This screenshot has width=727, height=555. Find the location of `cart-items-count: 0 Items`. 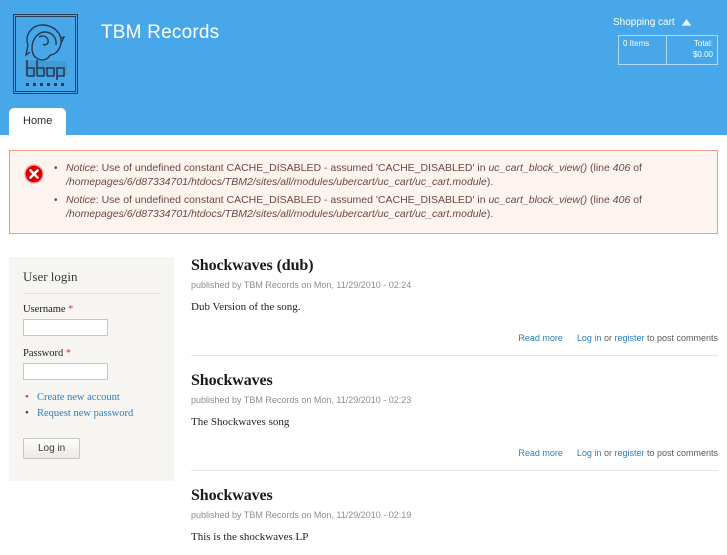

cart-items-count: 0 Items is located at coordinates (642, 50).